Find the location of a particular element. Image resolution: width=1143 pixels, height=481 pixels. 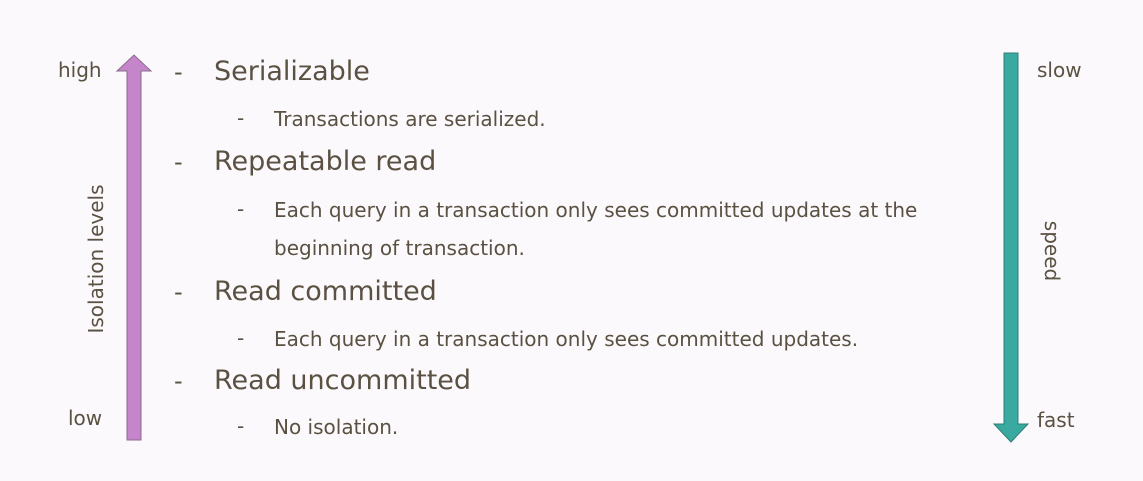

speed-slow-label: slow is located at coordinates (1059, 70).